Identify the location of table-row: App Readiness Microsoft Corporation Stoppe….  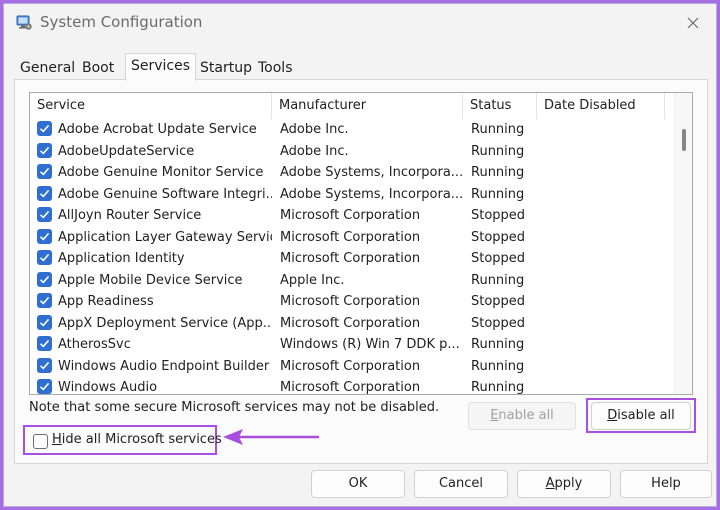
(352, 302).